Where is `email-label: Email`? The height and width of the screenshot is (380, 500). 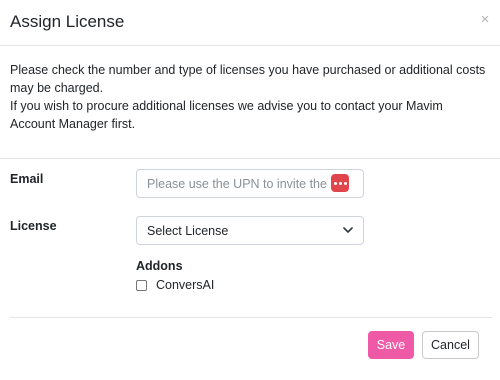
email-label: Email is located at coordinates (27, 179).